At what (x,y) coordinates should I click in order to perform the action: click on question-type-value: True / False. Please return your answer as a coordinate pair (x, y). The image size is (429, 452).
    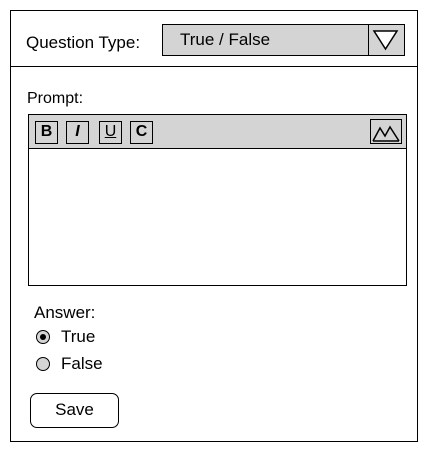
    Looking at the image, I should click on (225, 39).